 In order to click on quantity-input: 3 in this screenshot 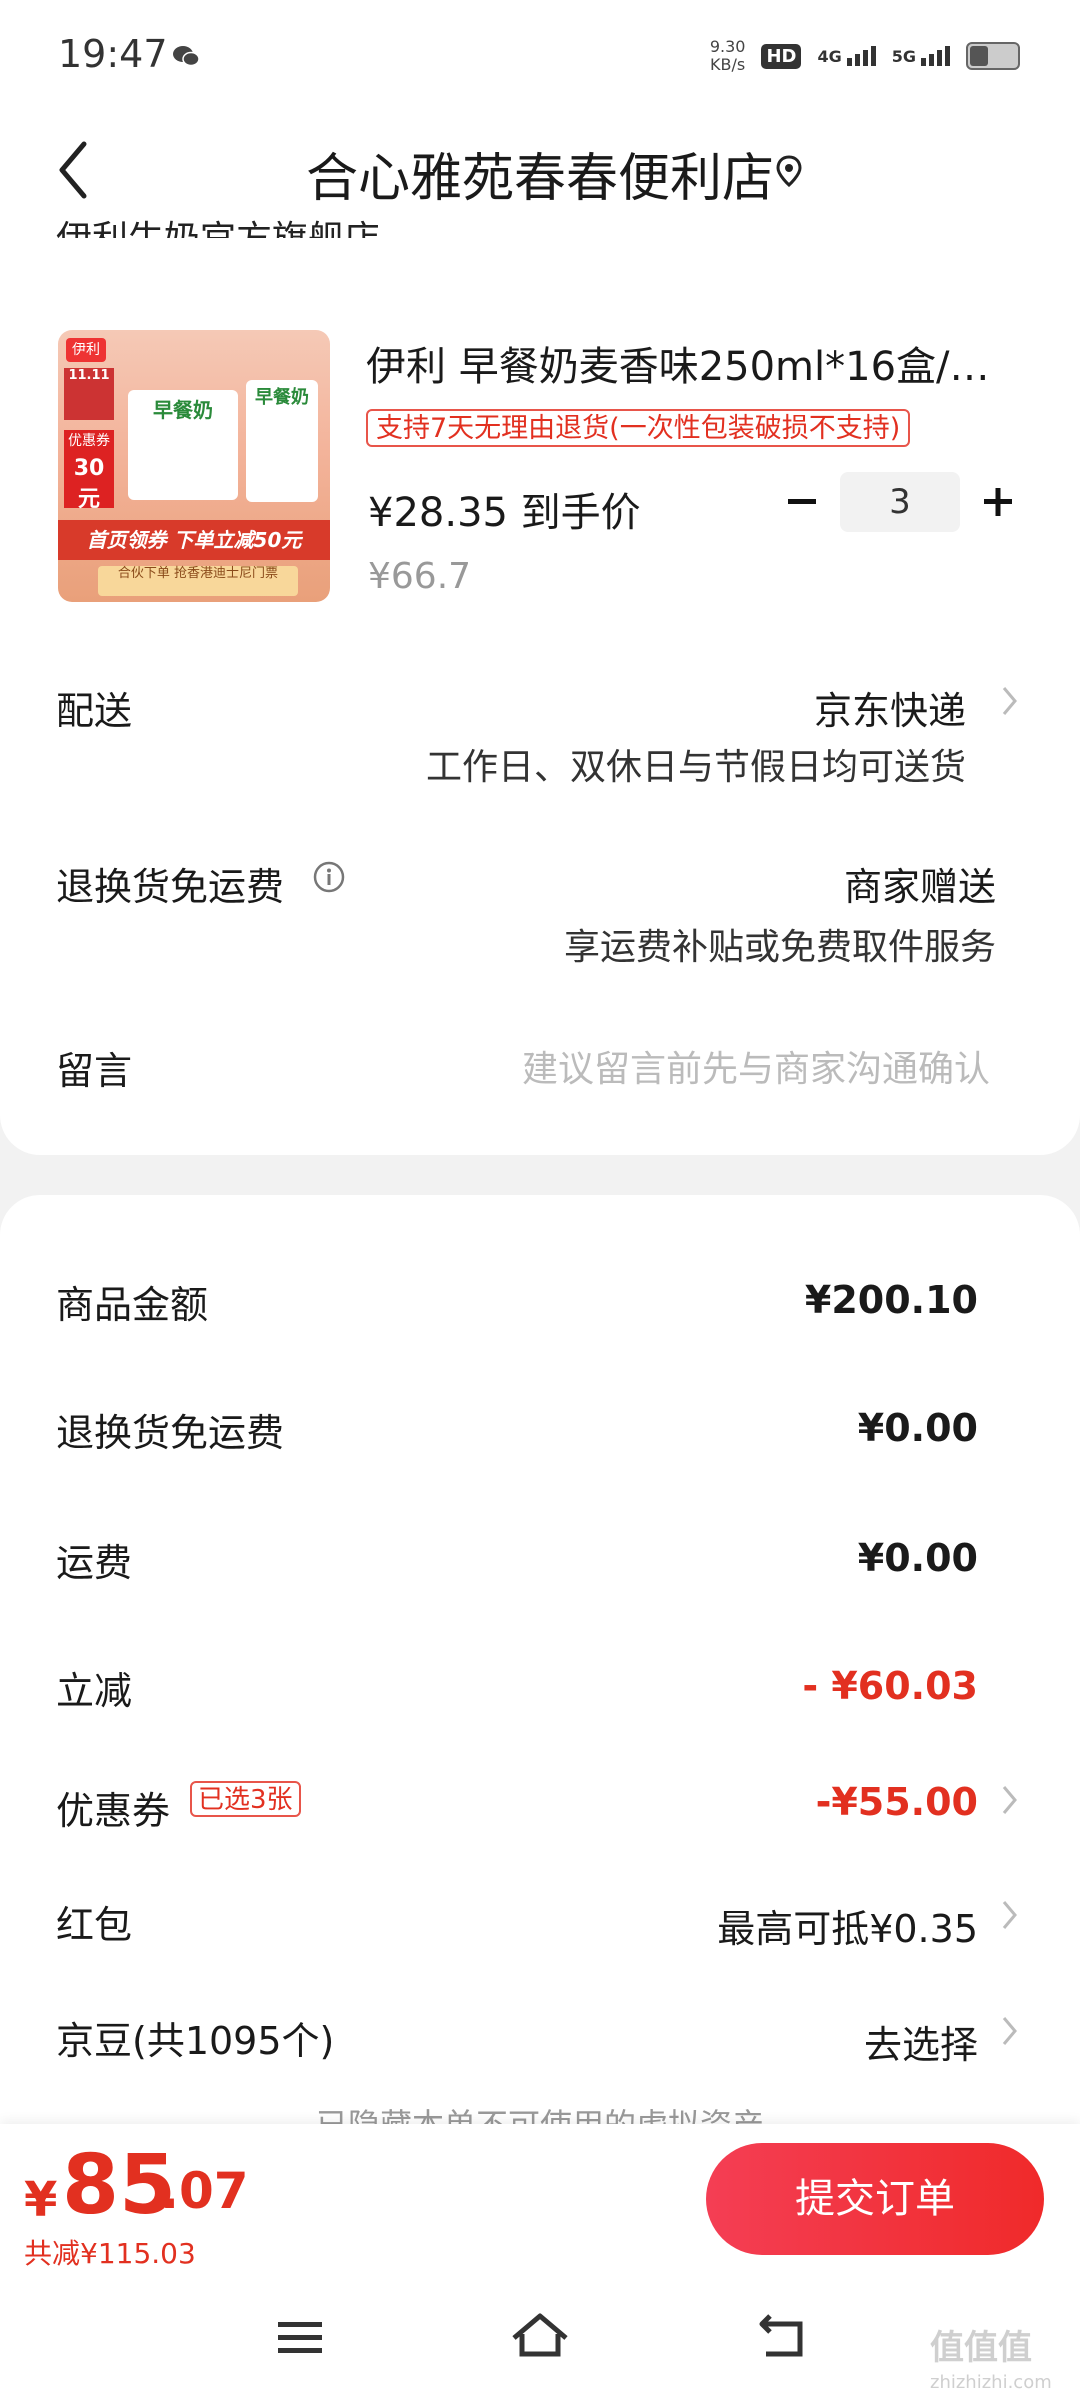, I will do `click(900, 502)`.